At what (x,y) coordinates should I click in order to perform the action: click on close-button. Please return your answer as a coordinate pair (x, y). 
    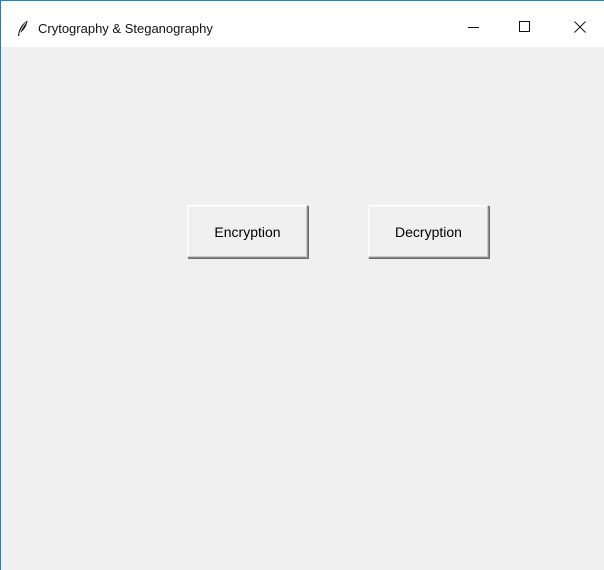
    Looking at the image, I should click on (580, 27).